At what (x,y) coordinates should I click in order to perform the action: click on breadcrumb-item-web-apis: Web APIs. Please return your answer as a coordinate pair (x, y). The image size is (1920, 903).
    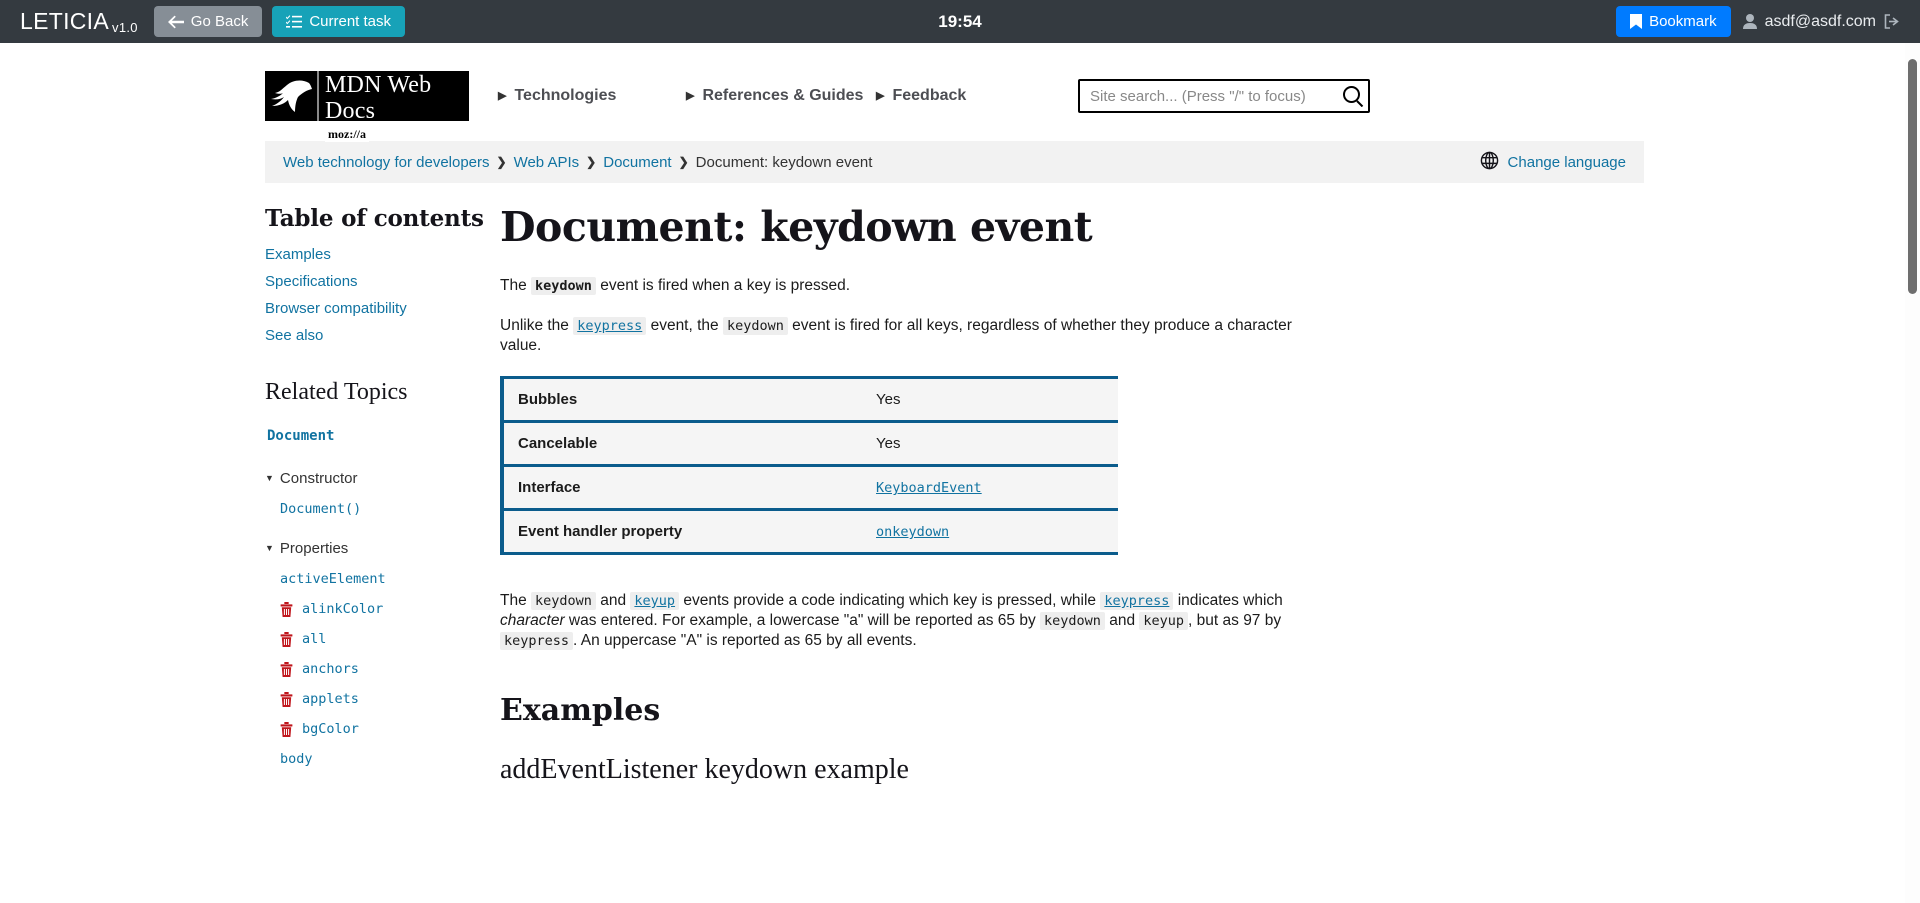
    Looking at the image, I should click on (547, 162).